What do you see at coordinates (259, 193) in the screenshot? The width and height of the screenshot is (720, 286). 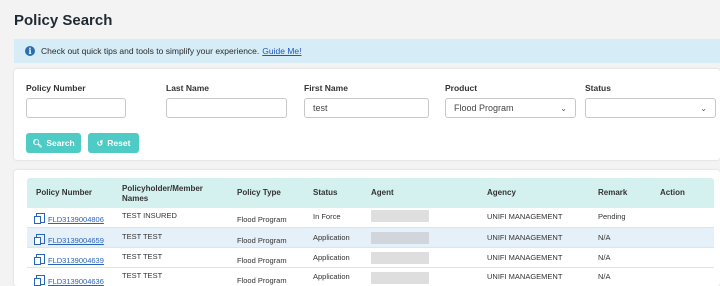 I see `column-header-policy-type: Policy Type` at bounding box center [259, 193].